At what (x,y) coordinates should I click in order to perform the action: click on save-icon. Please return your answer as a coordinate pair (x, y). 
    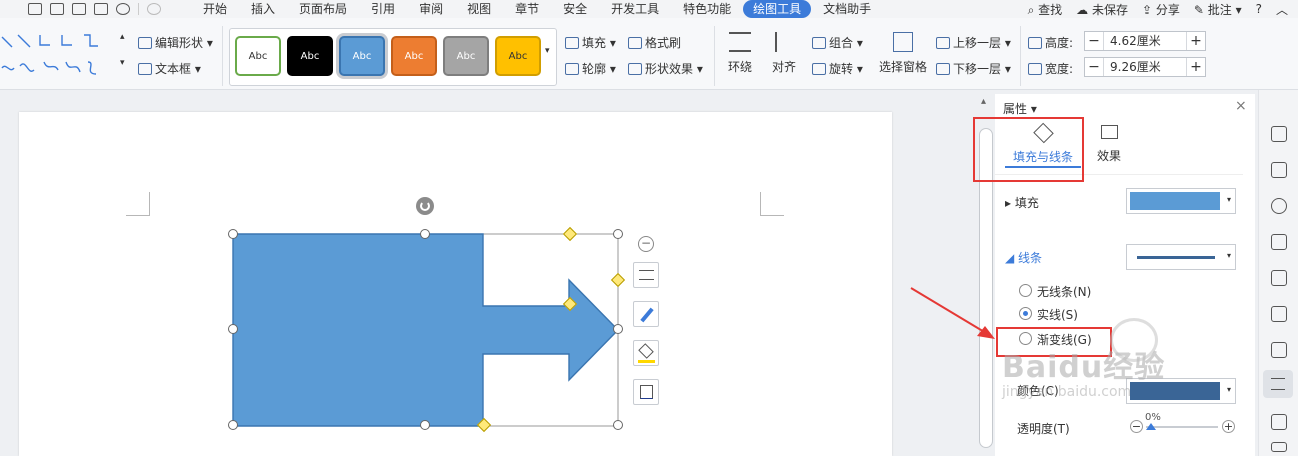
    Looking at the image, I should click on (35, 9).